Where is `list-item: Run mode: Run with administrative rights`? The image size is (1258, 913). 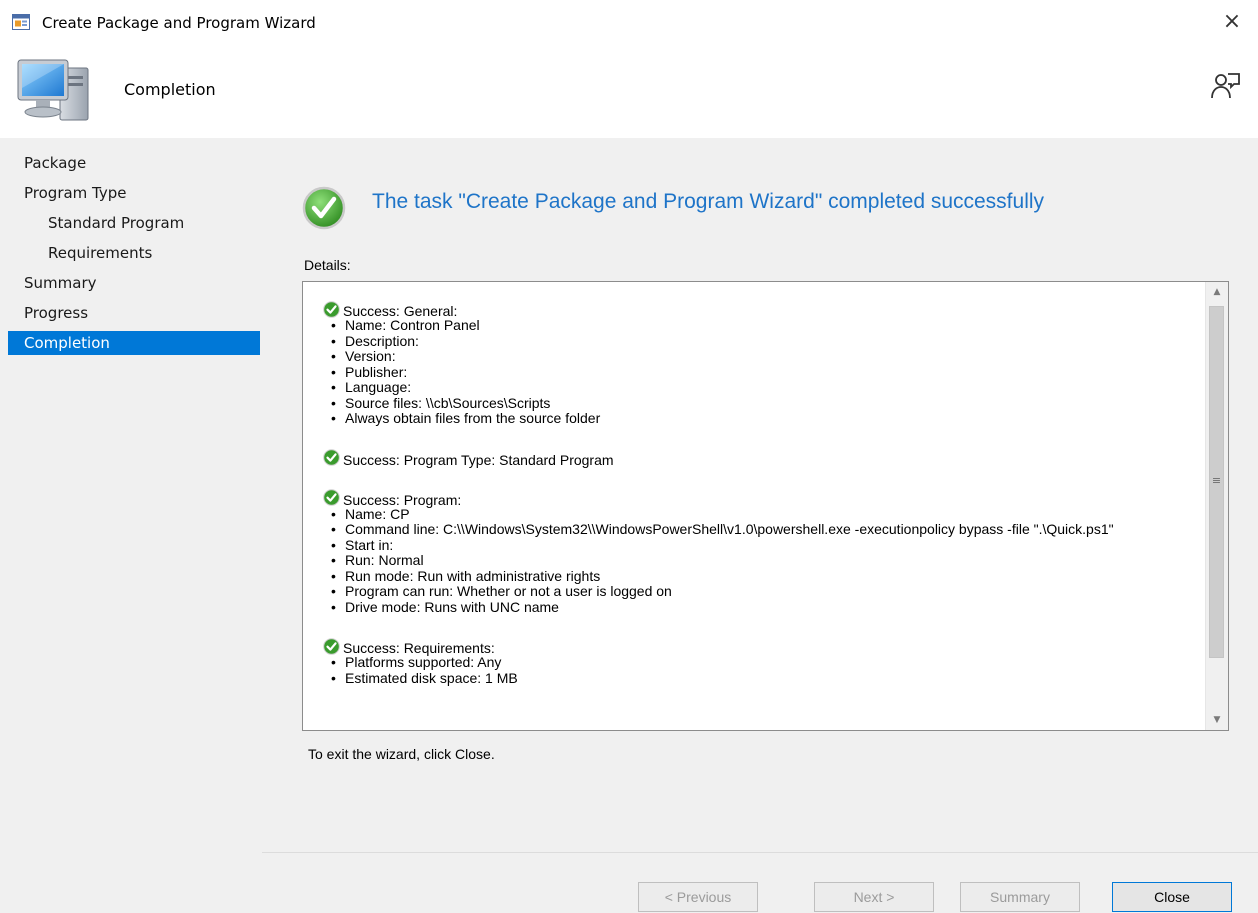
list-item: Run mode: Run with administrative rights is located at coordinates (767, 576).